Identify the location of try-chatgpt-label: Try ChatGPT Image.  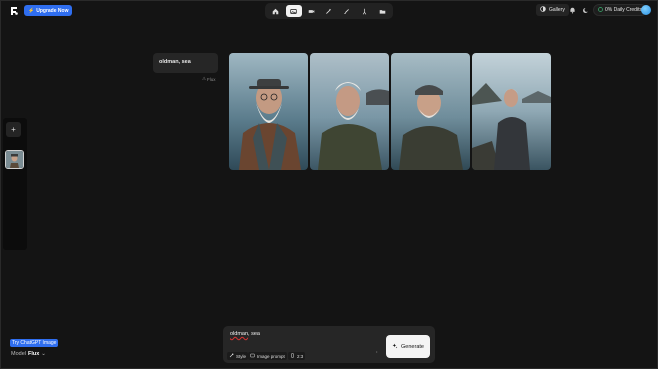
(34, 343).